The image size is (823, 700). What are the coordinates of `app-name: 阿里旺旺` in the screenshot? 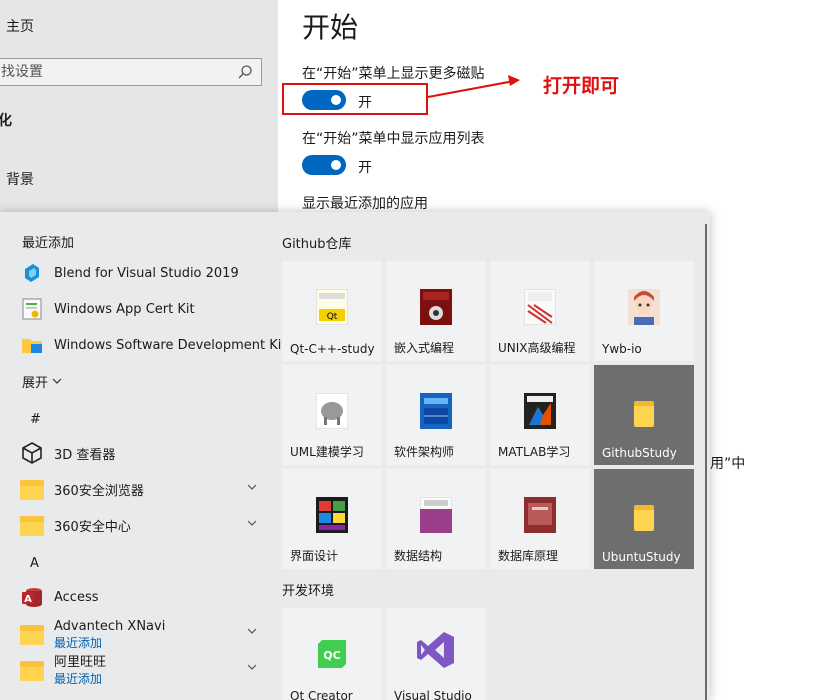 It's located at (80, 662).